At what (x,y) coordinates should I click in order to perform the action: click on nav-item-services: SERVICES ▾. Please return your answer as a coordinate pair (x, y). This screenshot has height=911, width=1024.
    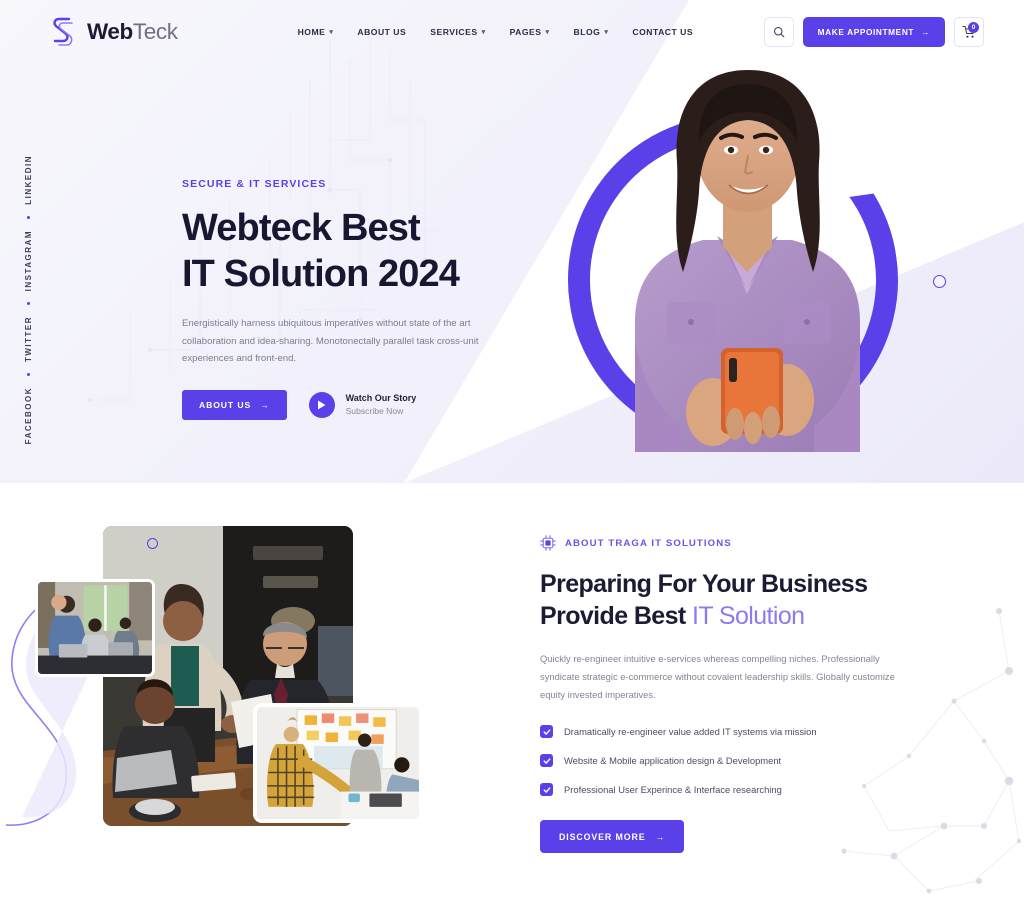
    Looking at the image, I should click on (457, 32).